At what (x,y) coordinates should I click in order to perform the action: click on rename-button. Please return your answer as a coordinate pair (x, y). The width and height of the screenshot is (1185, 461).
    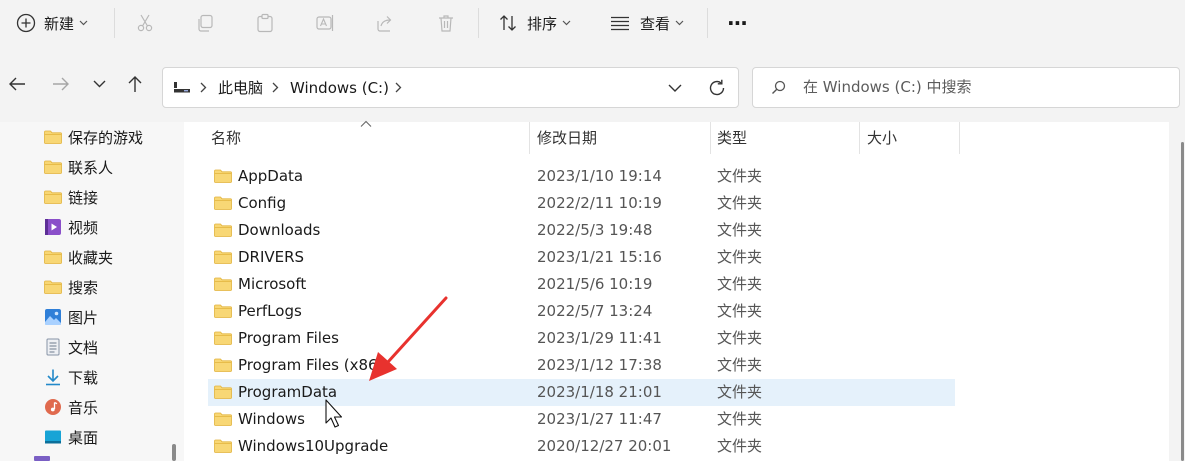
    Looking at the image, I should click on (325, 23).